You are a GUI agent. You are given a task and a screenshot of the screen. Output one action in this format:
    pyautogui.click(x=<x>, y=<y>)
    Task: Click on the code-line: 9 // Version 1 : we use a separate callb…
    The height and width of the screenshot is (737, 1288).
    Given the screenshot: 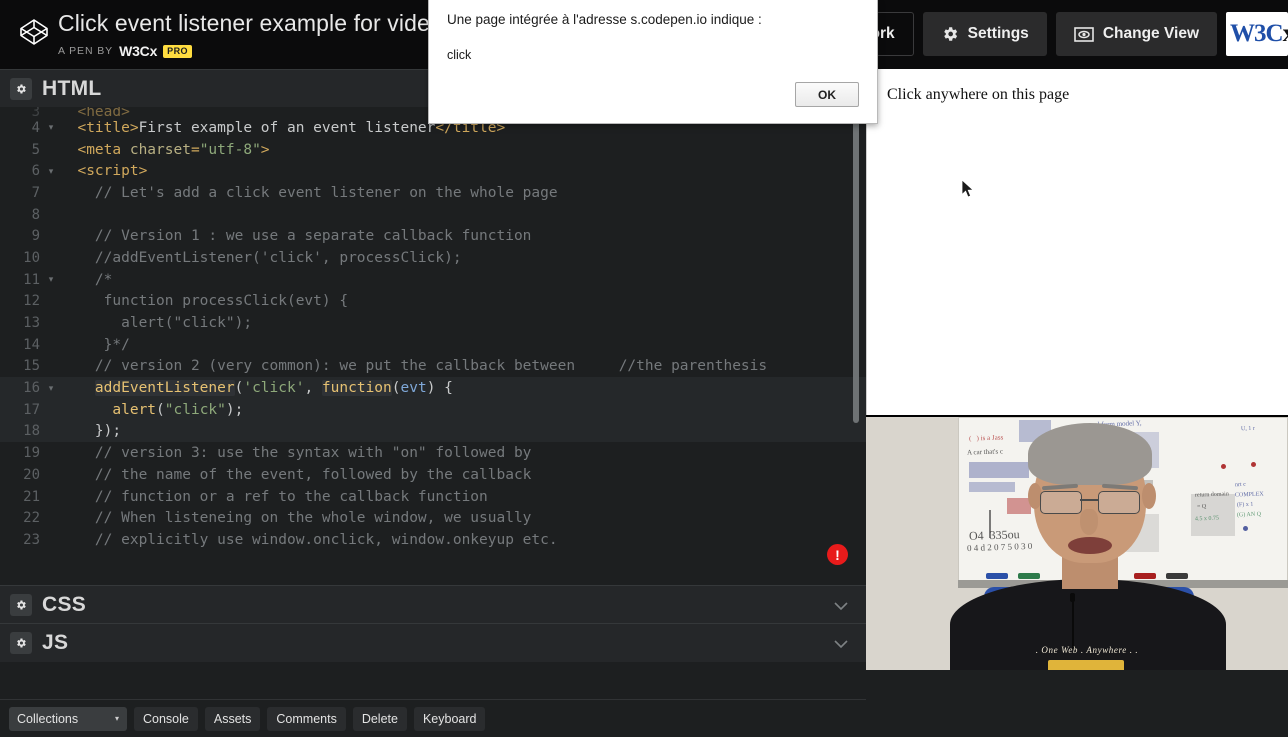 What is the action you would take?
    pyautogui.click(x=433, y=236)
    